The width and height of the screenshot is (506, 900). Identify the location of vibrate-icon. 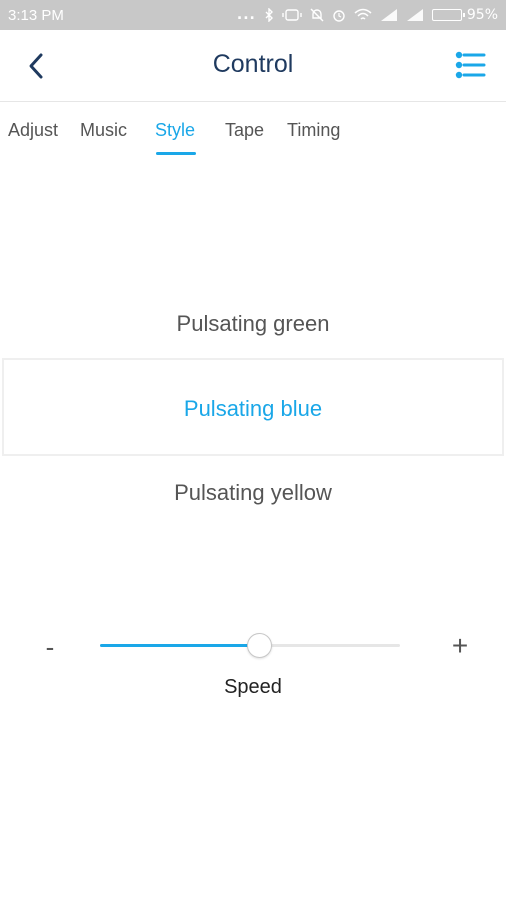
(292, 15).